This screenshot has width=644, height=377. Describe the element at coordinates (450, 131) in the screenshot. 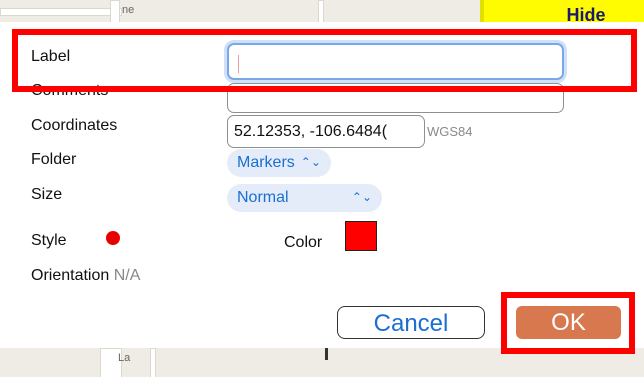

I see `coordinate-system-label: WGS84` at that location.